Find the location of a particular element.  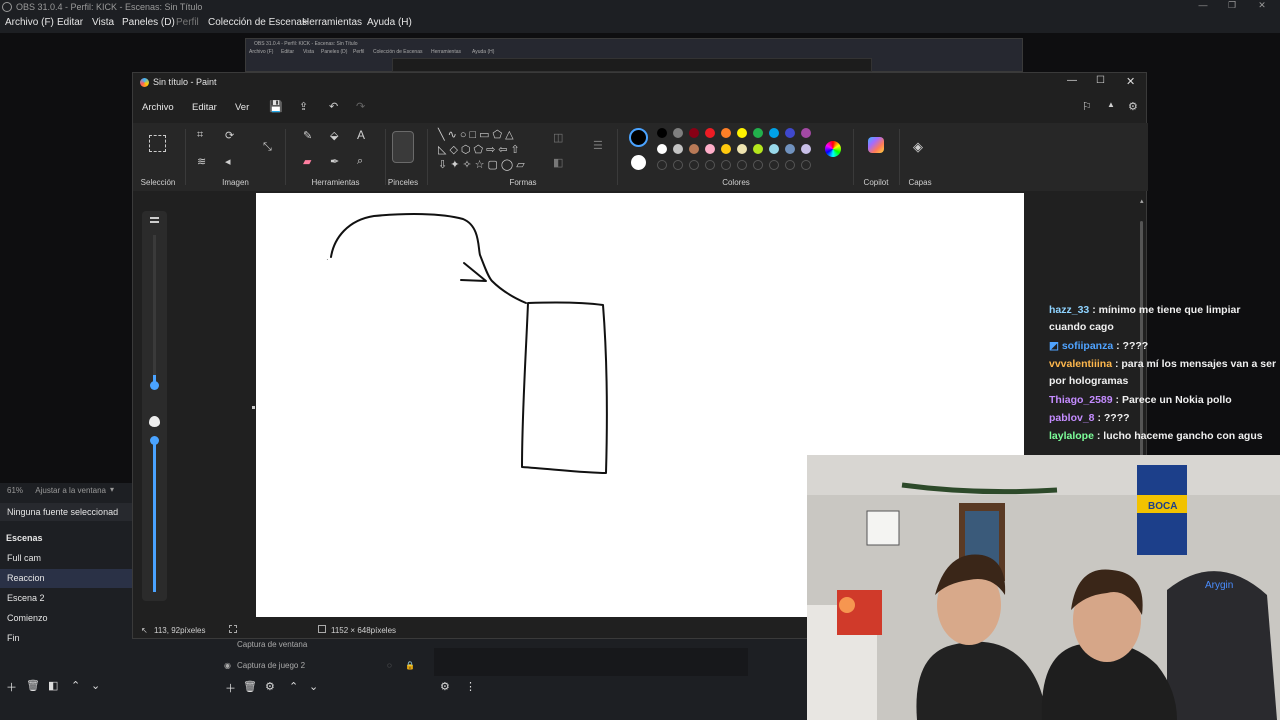

add-scene-icon: ＋ is located at coordinates (11, 687).